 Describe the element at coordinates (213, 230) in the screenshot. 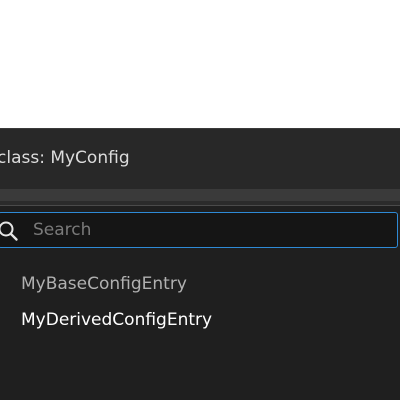

I see `search-input` at that location.